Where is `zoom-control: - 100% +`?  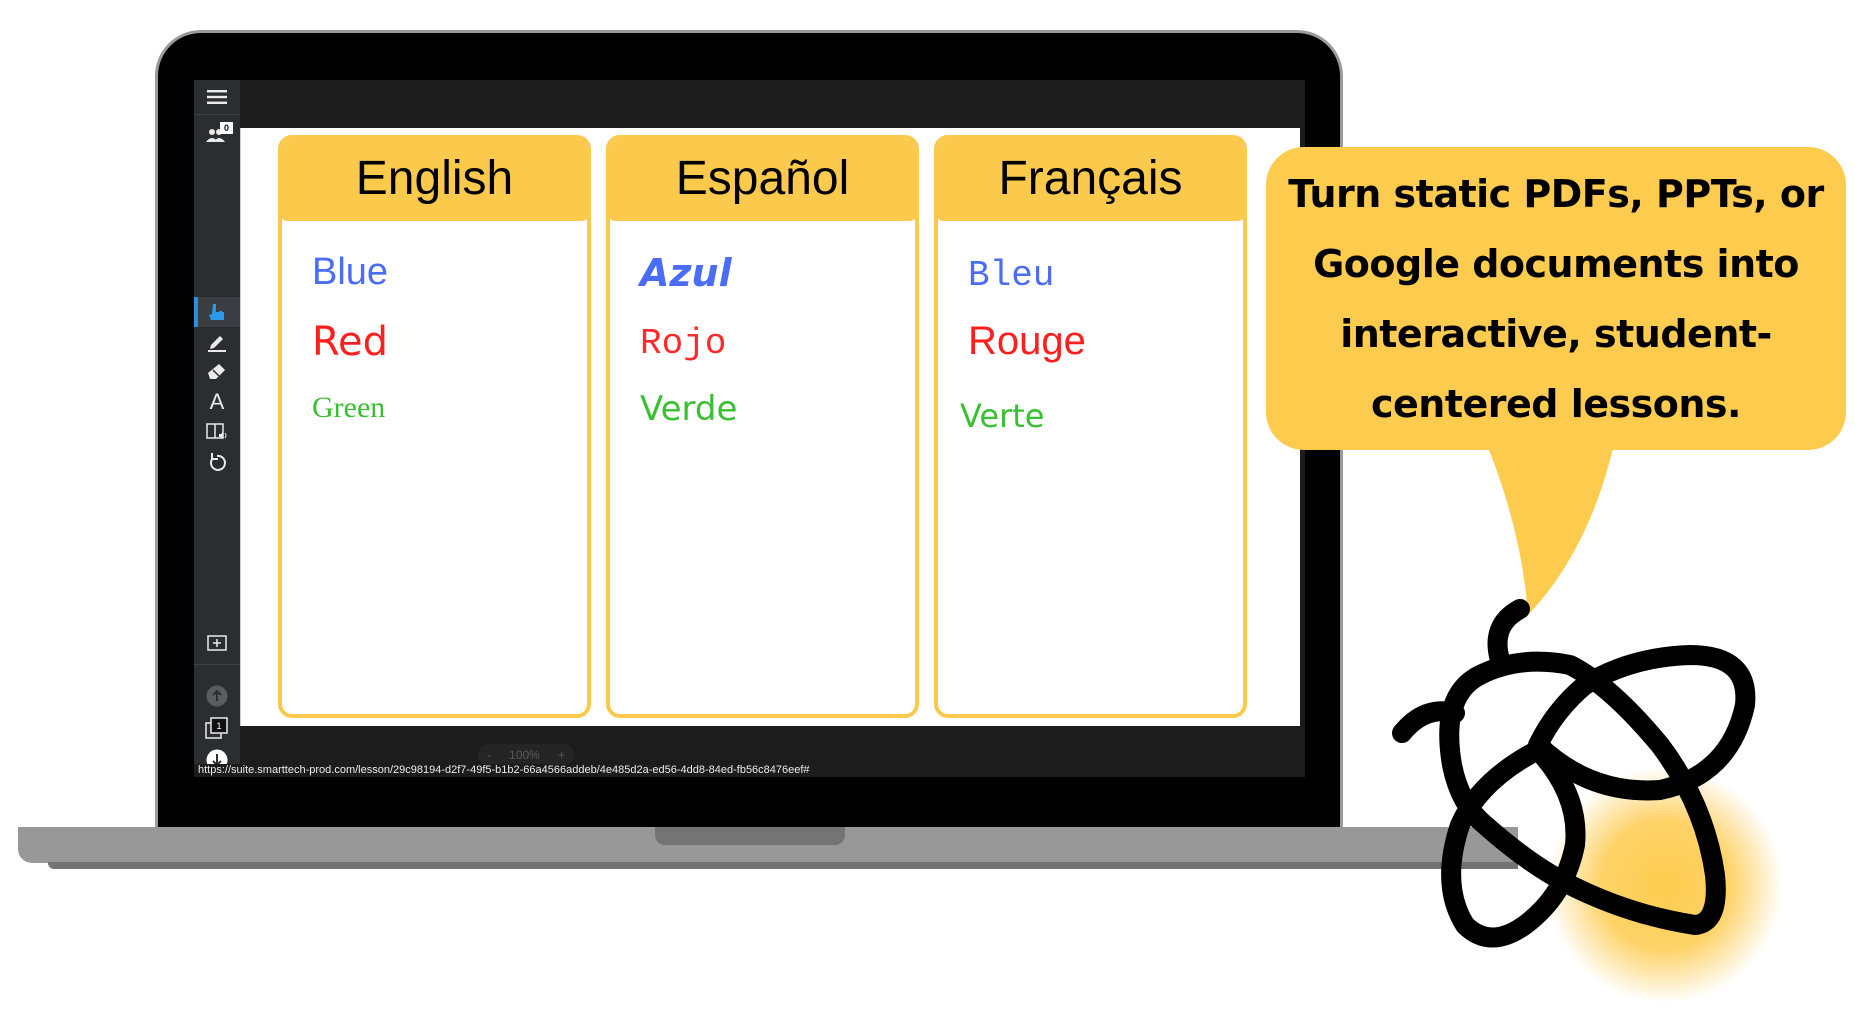 zoom-control: - 100% + is located at coordinates (526, 755).